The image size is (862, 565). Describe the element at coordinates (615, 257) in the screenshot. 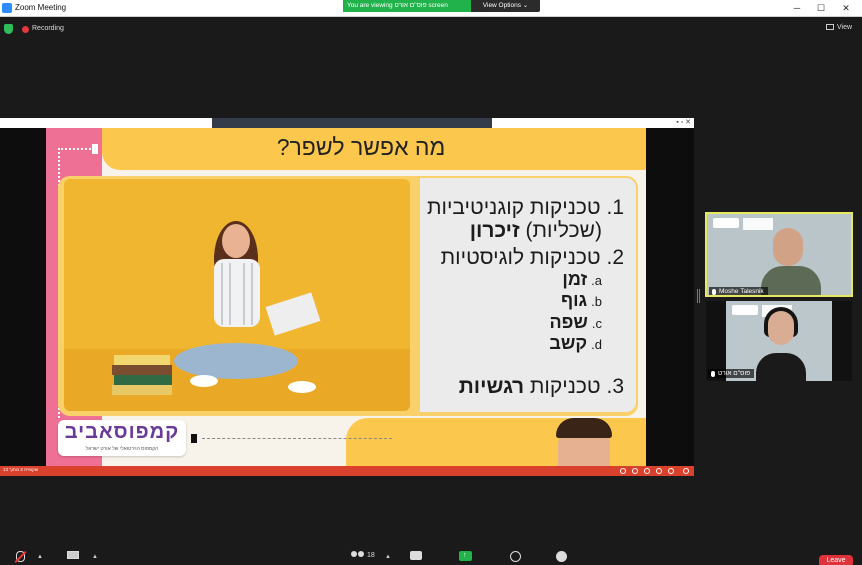

I see `bullet-2-number: 2.` at that location.